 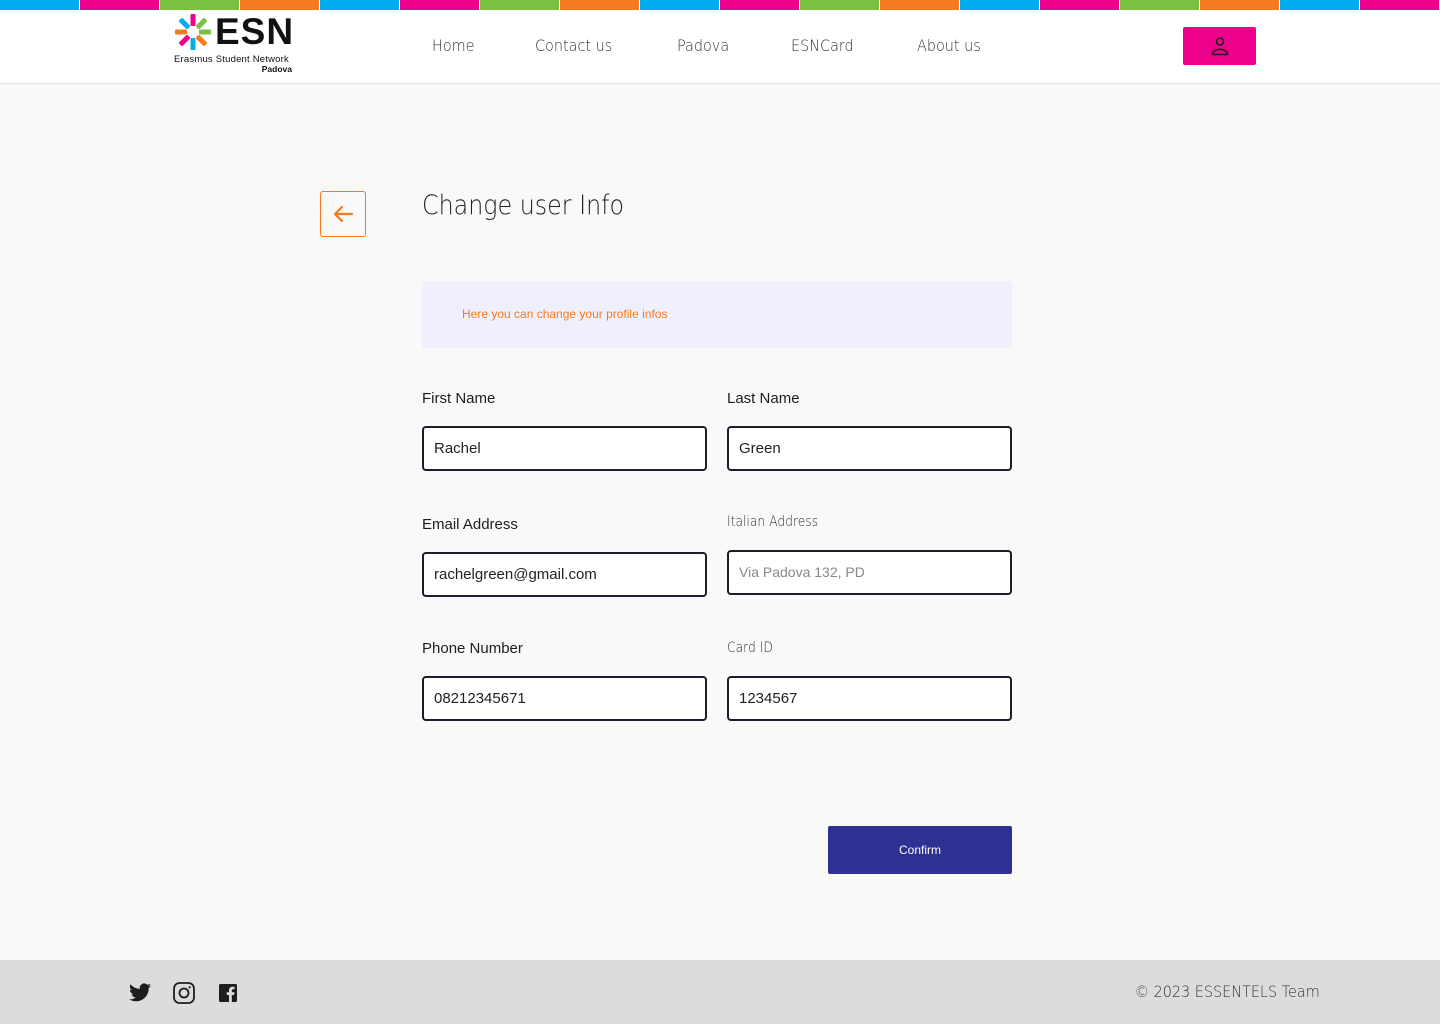 I want to click on facebook-icon, so click(x=228, y=993).